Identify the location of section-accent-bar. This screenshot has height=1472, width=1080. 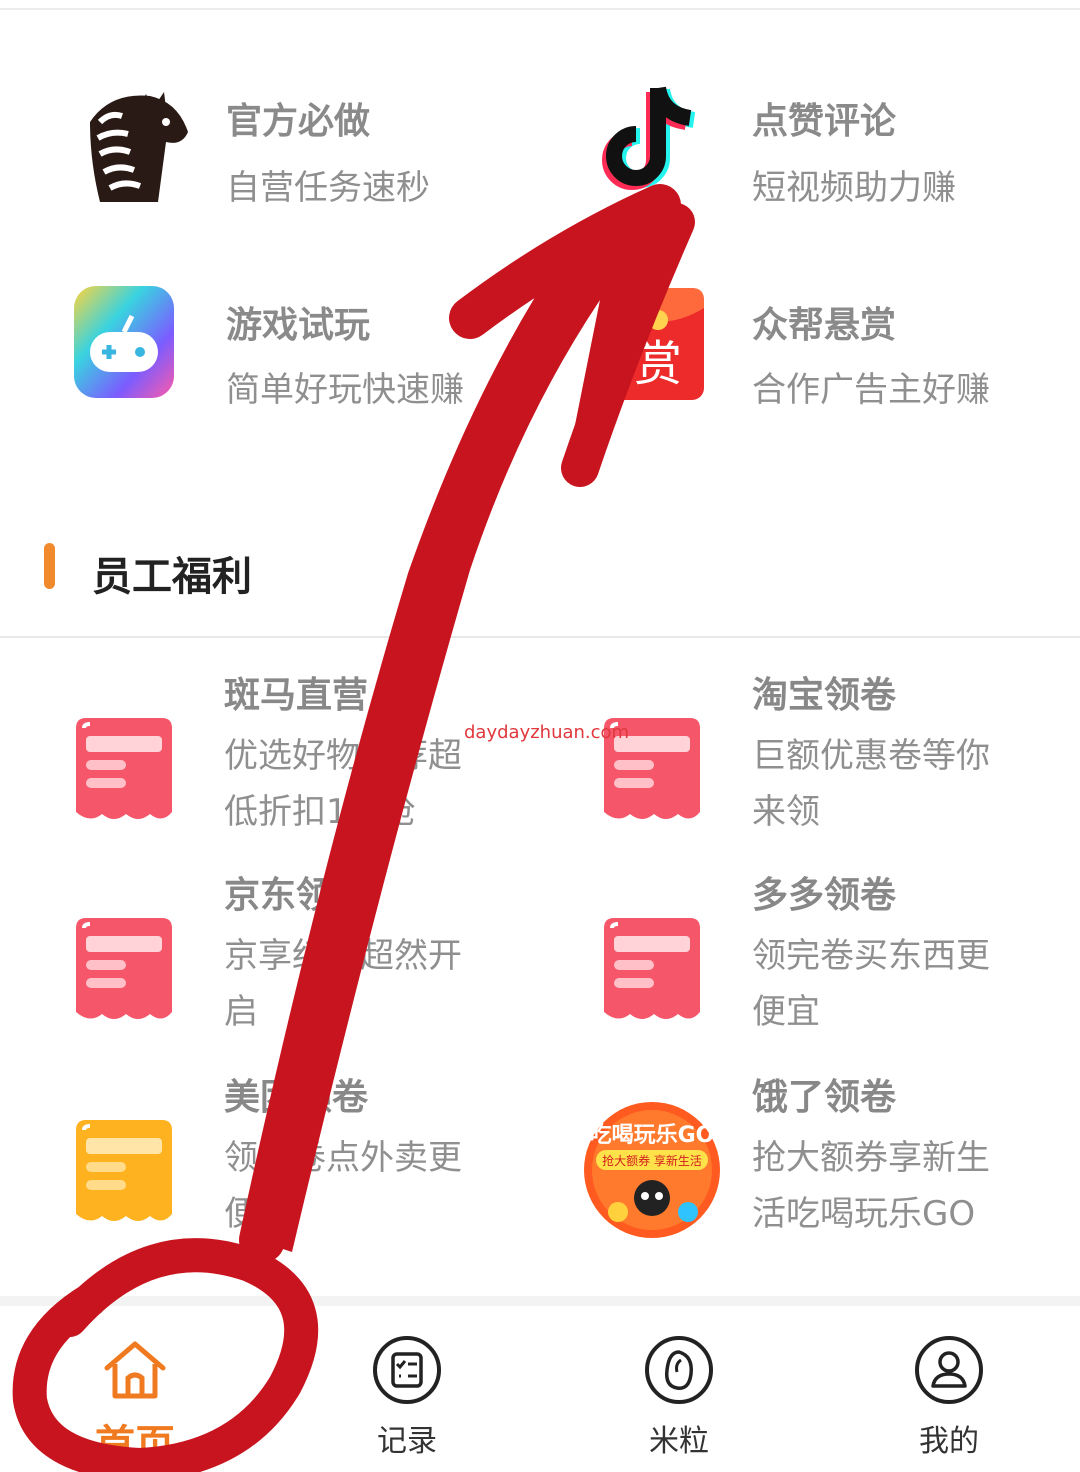
(49, 566).